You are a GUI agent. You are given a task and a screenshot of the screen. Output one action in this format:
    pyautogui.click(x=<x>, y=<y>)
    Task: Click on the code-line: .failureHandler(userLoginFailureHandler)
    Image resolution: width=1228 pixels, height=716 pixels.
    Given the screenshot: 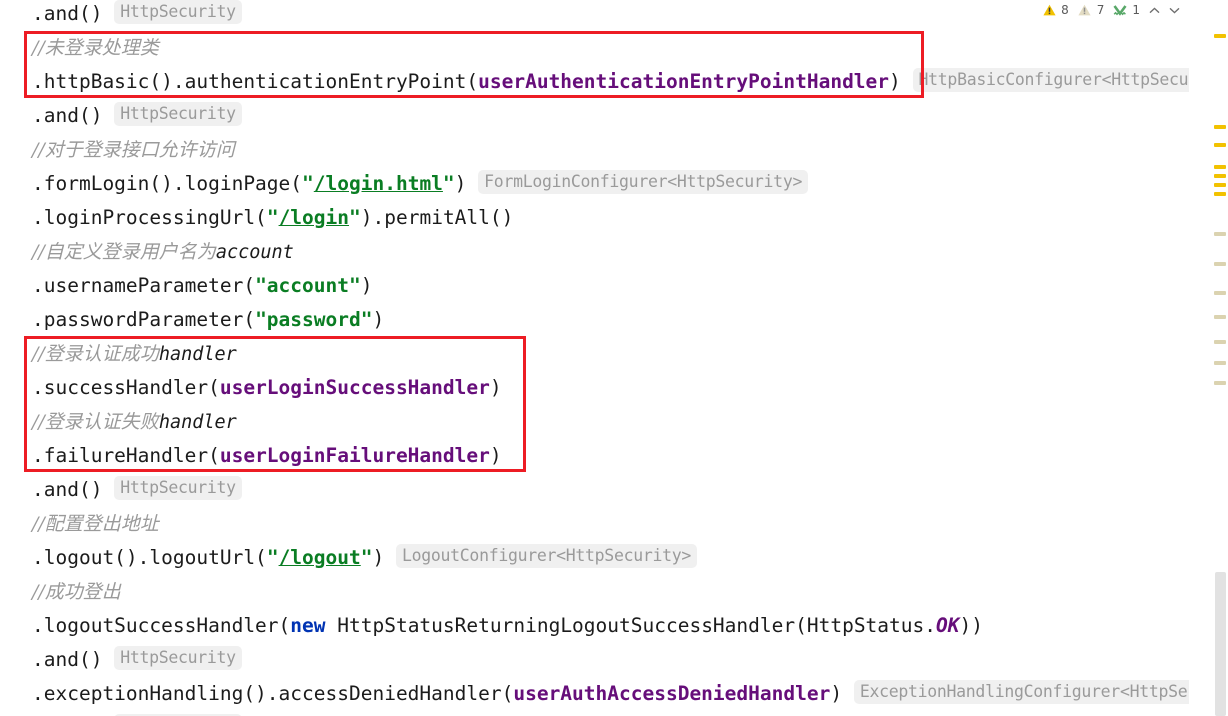 What is the action you would take?
    pyautogui.click(x=267, y=456)
    